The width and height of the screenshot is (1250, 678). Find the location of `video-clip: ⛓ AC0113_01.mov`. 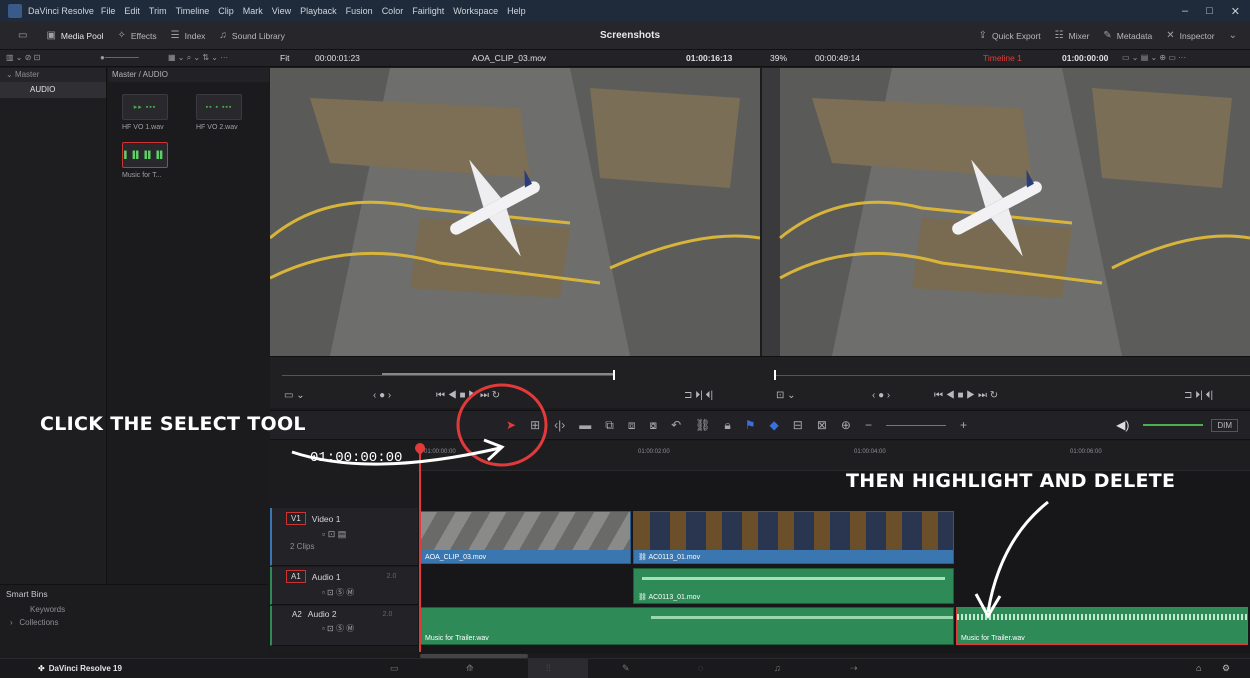

video-clip: ⛓ AC0113_01.mov is located at coordinates (793, 537).